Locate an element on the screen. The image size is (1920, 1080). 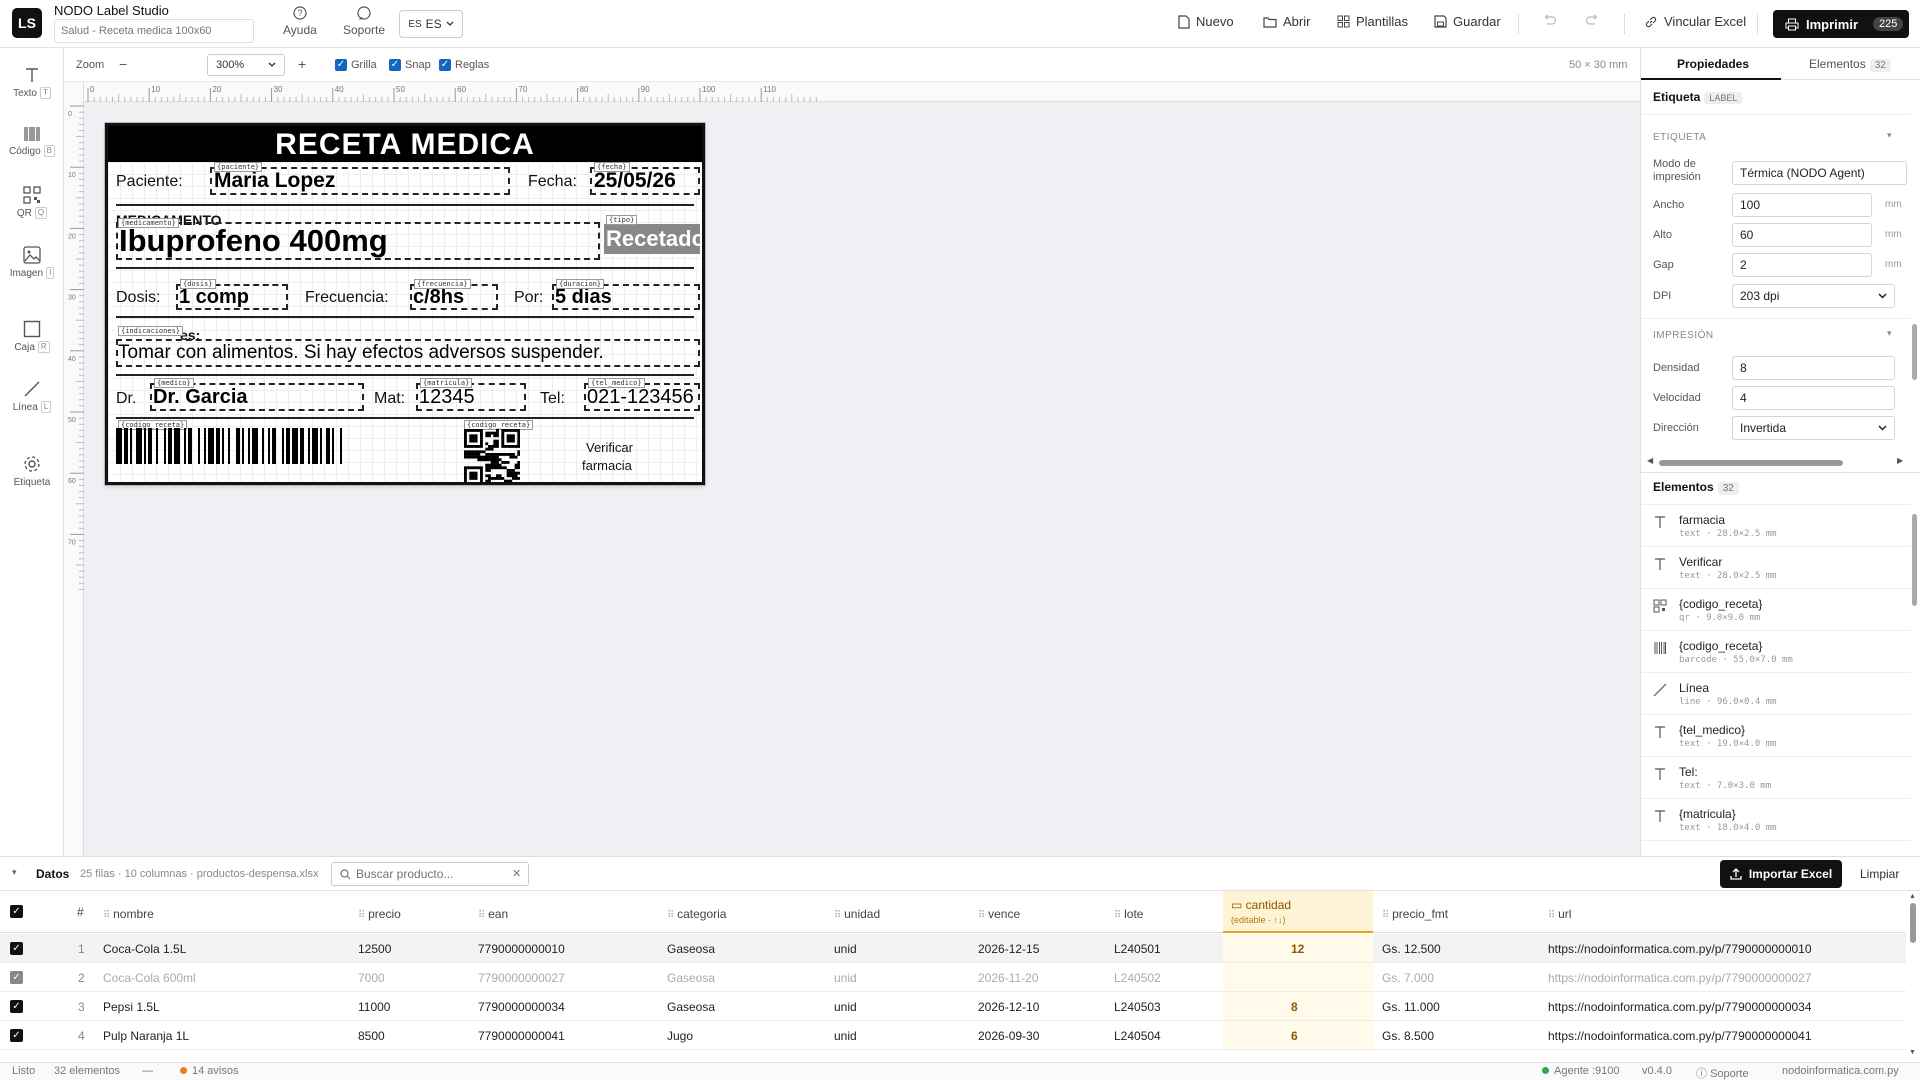
col-header-vence: ⠿ vence is located at coordinates (999, 914).